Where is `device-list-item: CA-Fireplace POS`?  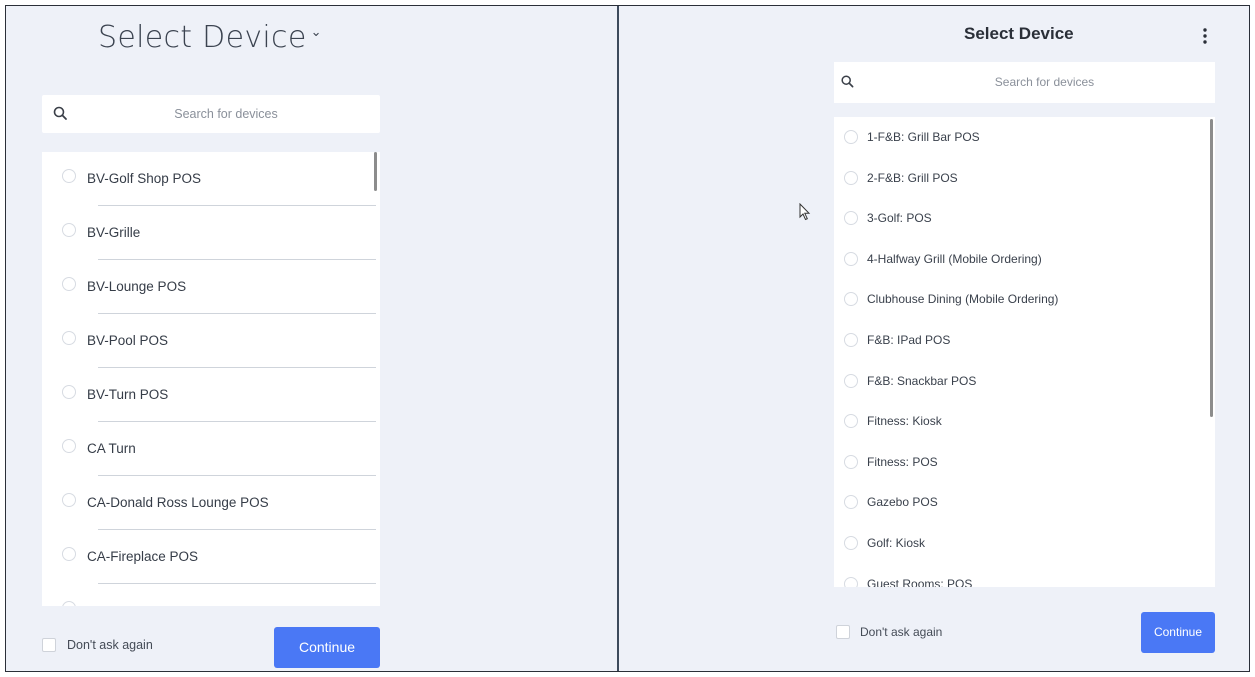
device-list-item: CA-Fireplace POS is located at coordinates (211, 557).